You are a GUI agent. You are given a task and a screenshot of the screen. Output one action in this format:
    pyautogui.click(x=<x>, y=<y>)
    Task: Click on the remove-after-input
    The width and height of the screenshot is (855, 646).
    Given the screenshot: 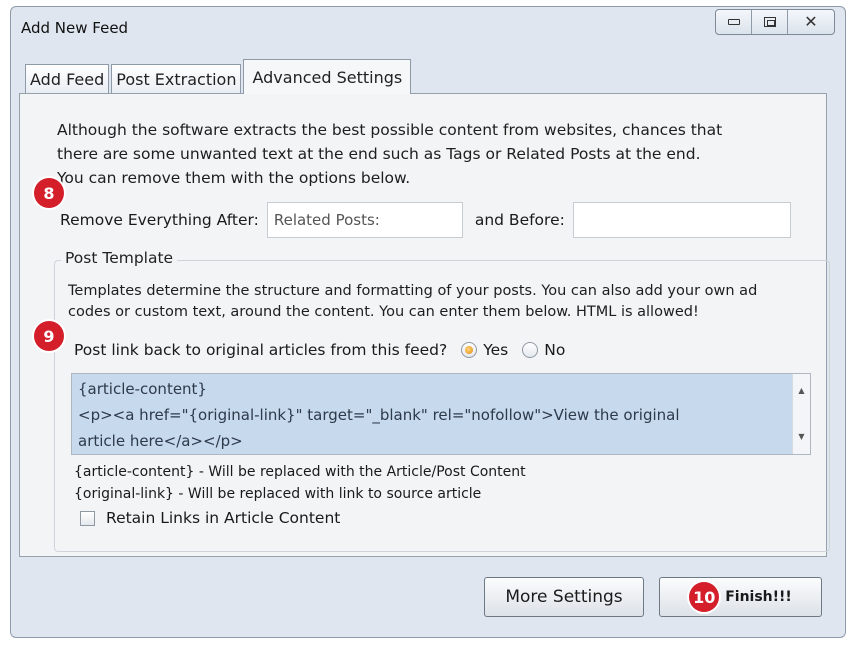 What is the action you would take?
    pyautogui.click(x=364, y=220)
    